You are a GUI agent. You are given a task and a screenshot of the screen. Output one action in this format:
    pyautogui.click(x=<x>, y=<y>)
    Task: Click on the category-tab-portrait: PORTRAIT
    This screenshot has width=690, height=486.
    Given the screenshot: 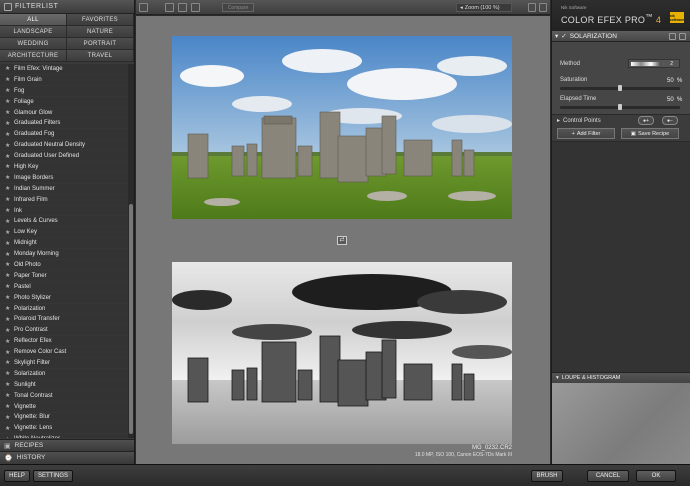 What is the action you would take?
    pyautogui.click(x=100, y=44)
    